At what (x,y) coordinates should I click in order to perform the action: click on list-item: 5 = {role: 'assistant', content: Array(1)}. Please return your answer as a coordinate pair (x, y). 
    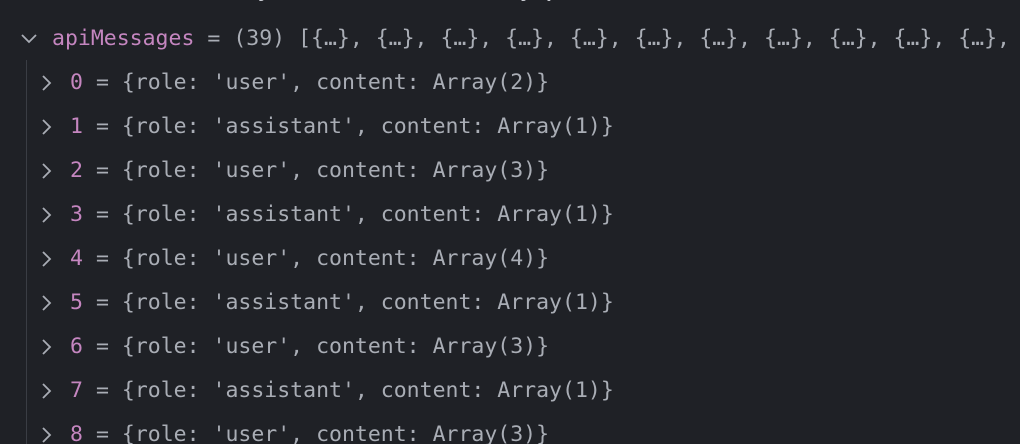
    Looking at the image, I should click on (325, 303).